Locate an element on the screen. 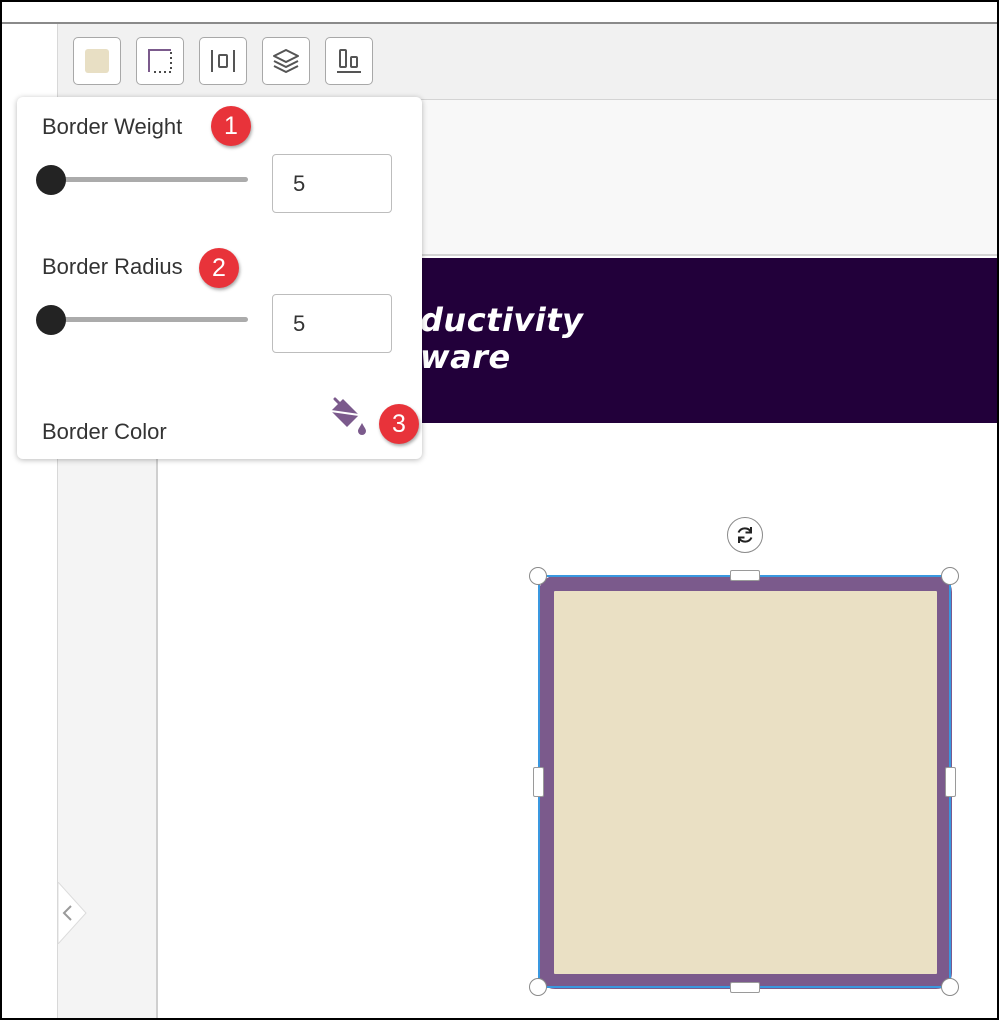  distribute-button is located at coordinates (223, 61).